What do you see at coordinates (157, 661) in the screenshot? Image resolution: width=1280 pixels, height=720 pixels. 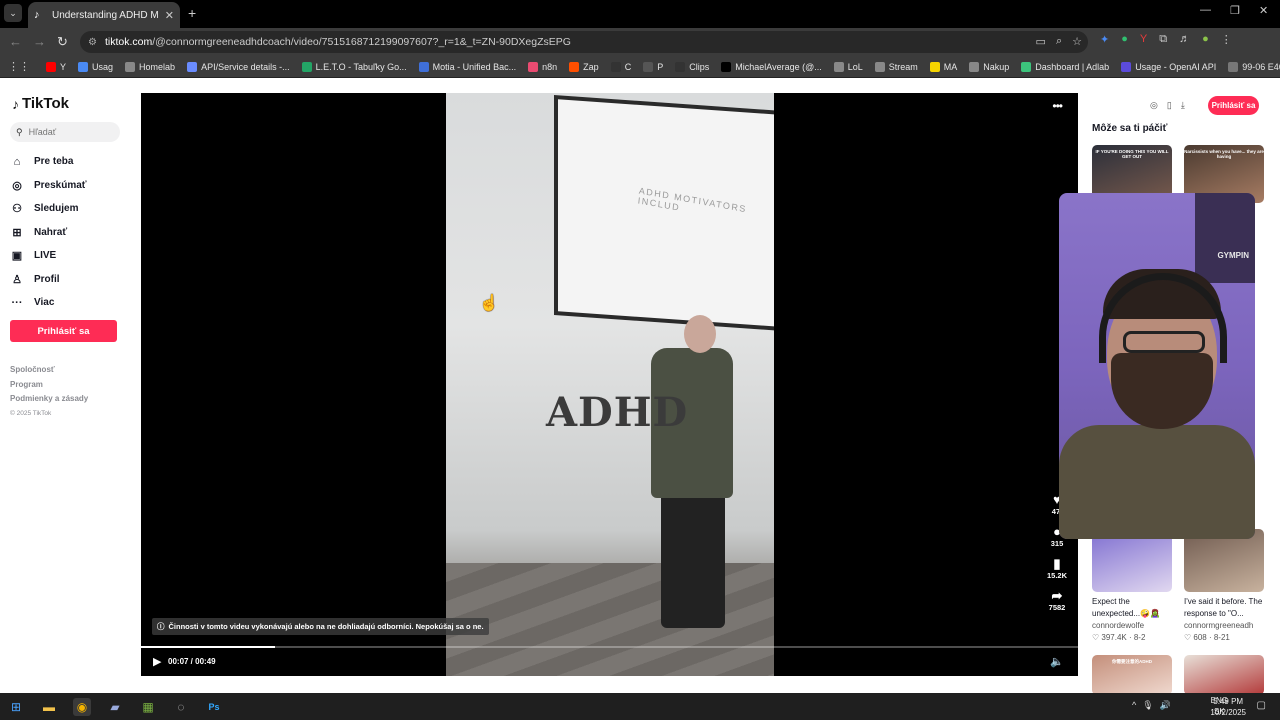 I see `play-icon: ▶` at bounding box center [157, 661].